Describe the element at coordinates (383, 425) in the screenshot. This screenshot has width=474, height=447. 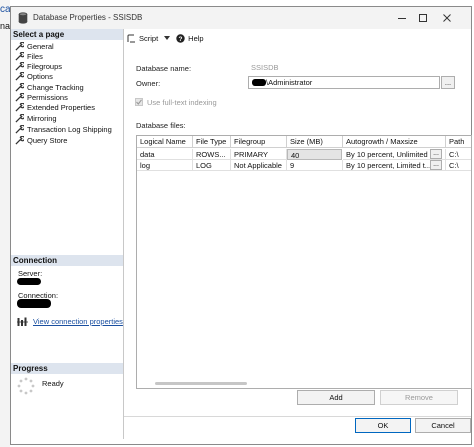
I see `ok-button: OK` at that location.